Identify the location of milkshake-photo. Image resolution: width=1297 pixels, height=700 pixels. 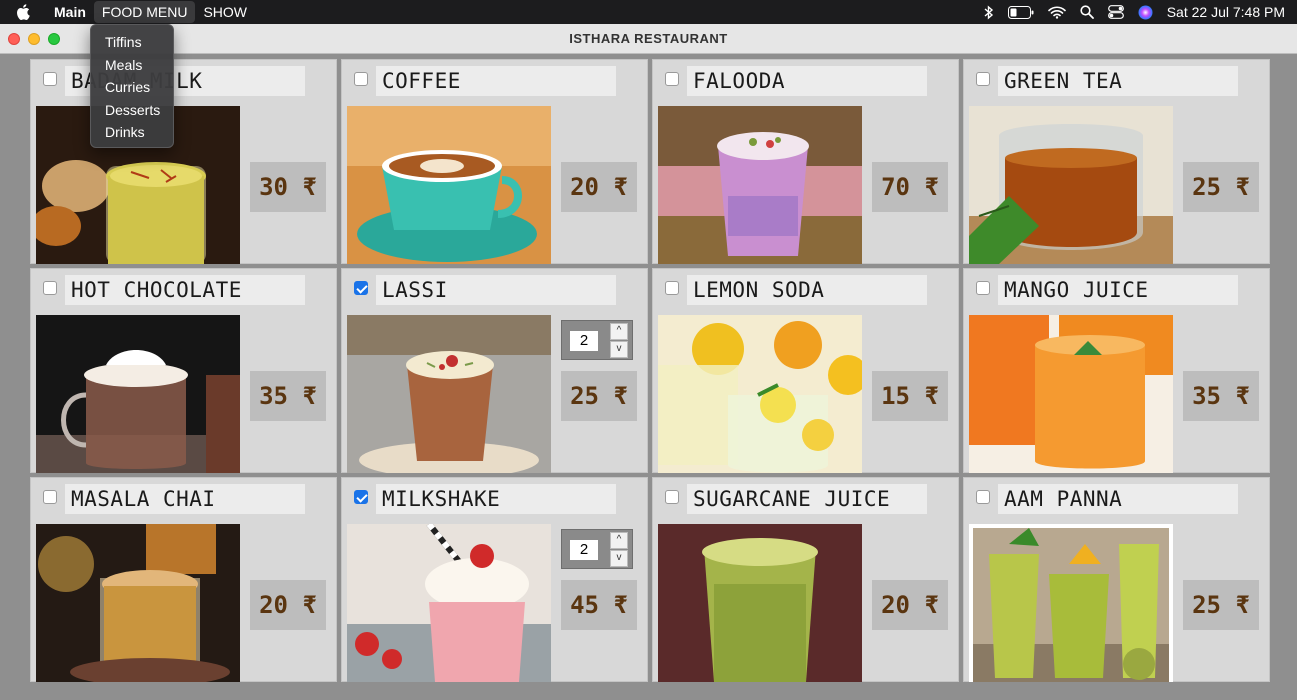
(449, 603).